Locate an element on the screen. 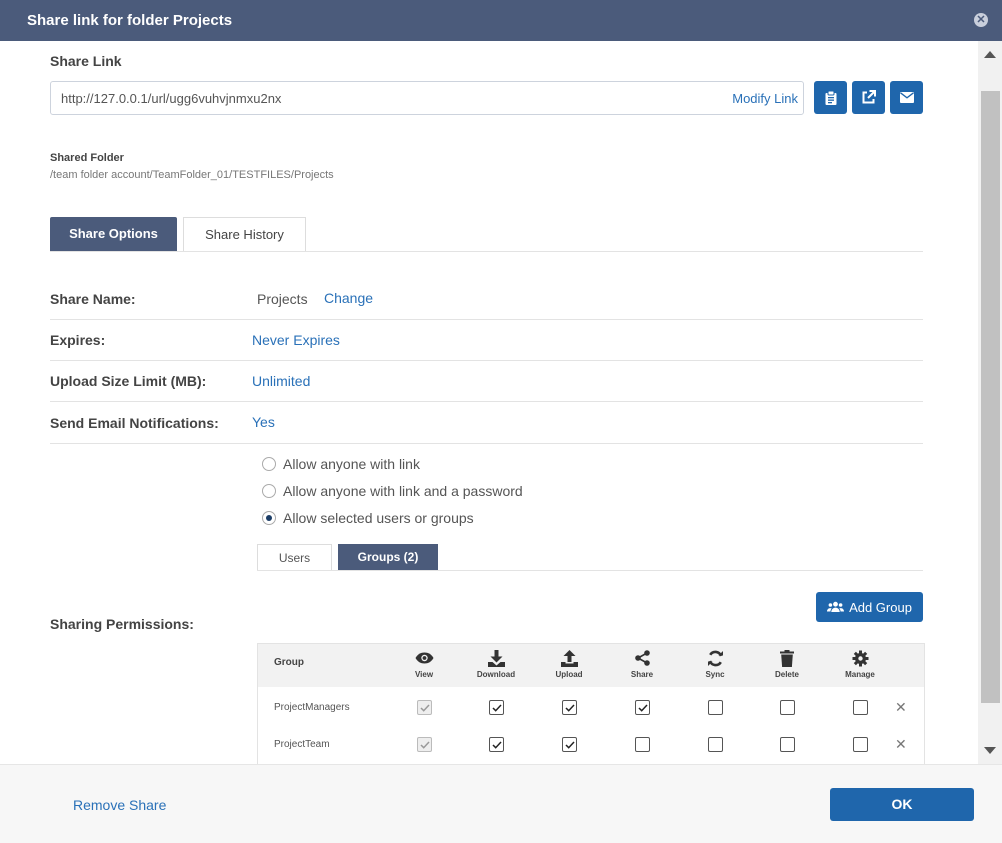 This screenshot has height=843, width=1002. view-column-header: View is located at coordinates (424, 663).